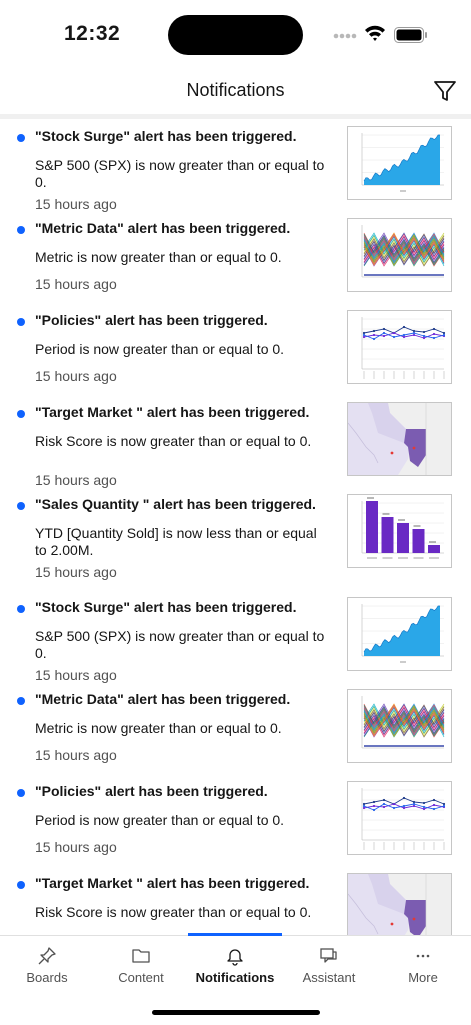  What do you see at coordinates (329, 956) in the screenshot?
I see `chat-icon` at bounding box center [329, 956].